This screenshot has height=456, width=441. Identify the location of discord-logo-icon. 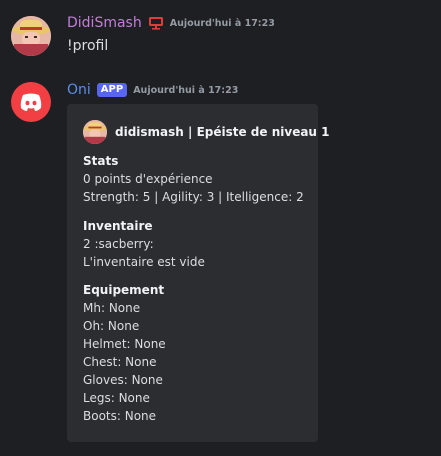
(31, 102).